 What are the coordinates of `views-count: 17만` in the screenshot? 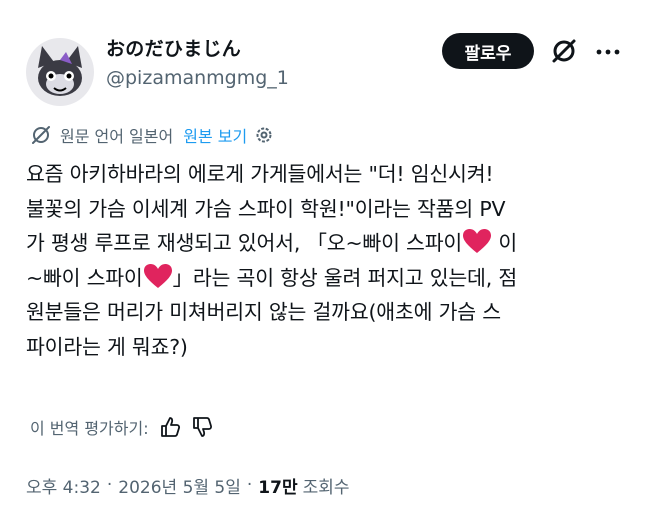 It's located at (278, 487).